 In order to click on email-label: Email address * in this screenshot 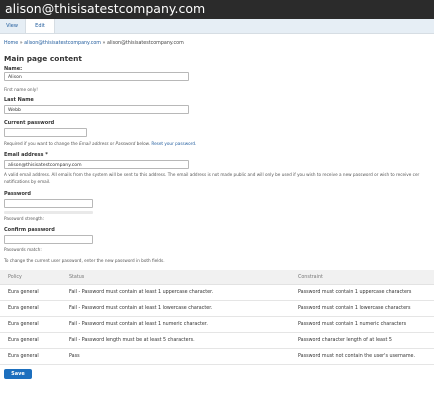, I will do `click(26, 155)`.